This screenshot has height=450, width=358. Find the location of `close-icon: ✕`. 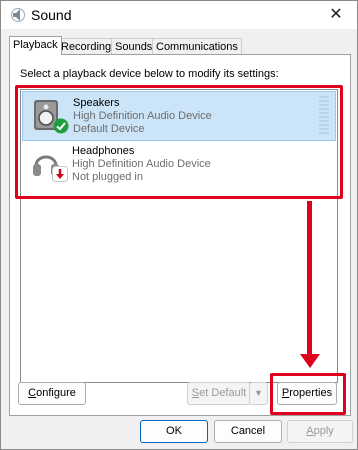

close-icon: ✕ is located at coordinates (336, 14).